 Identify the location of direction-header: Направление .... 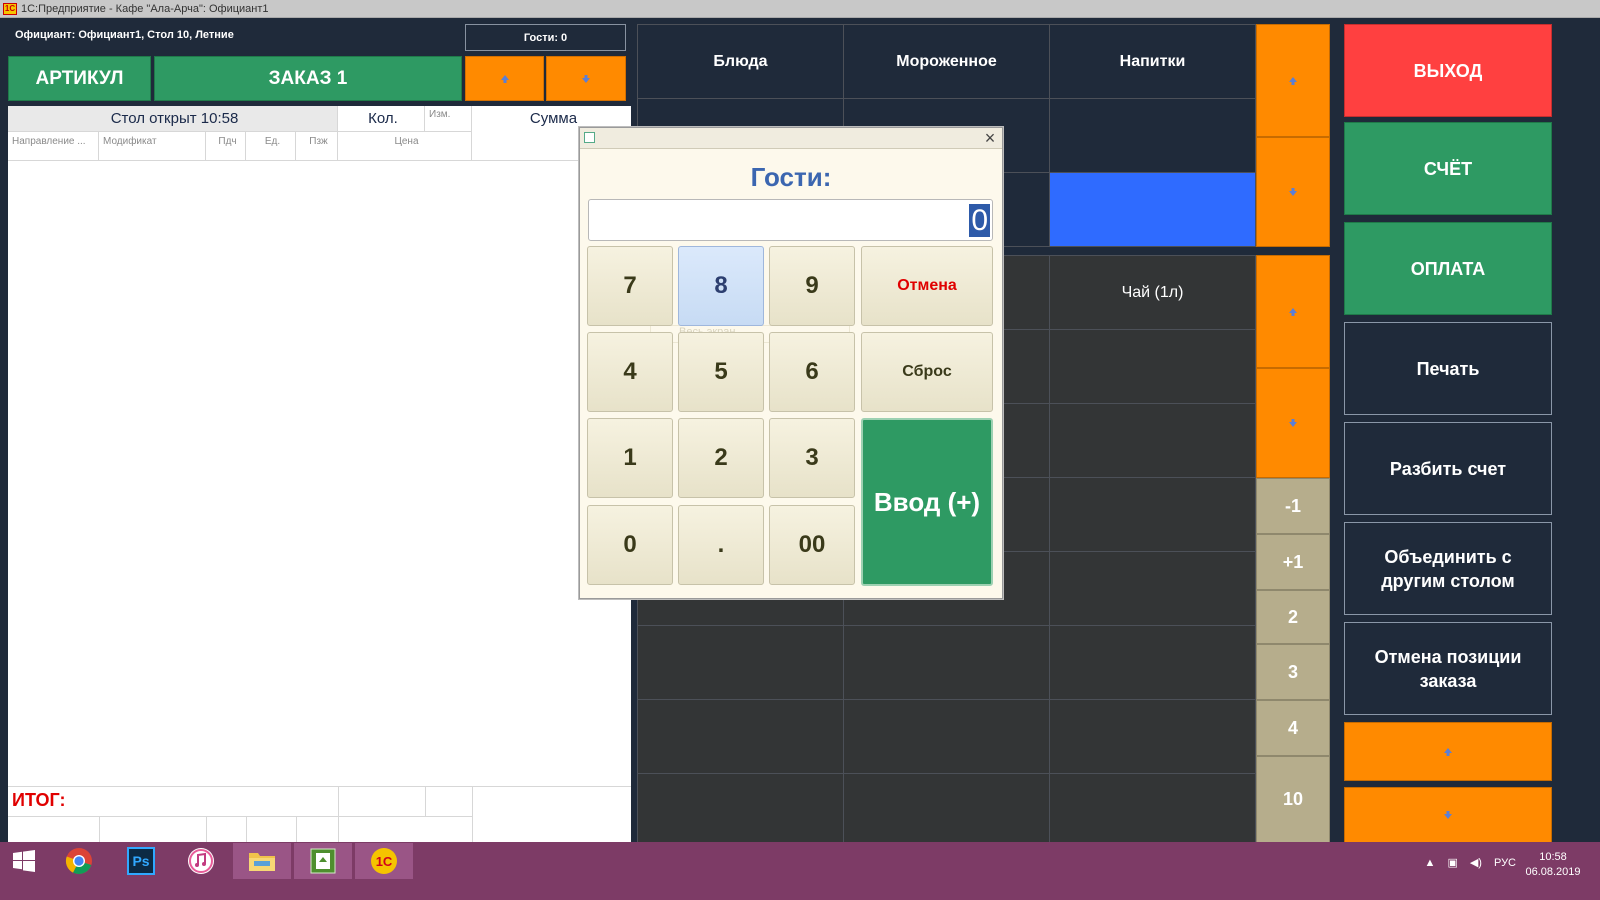
(53, 146).